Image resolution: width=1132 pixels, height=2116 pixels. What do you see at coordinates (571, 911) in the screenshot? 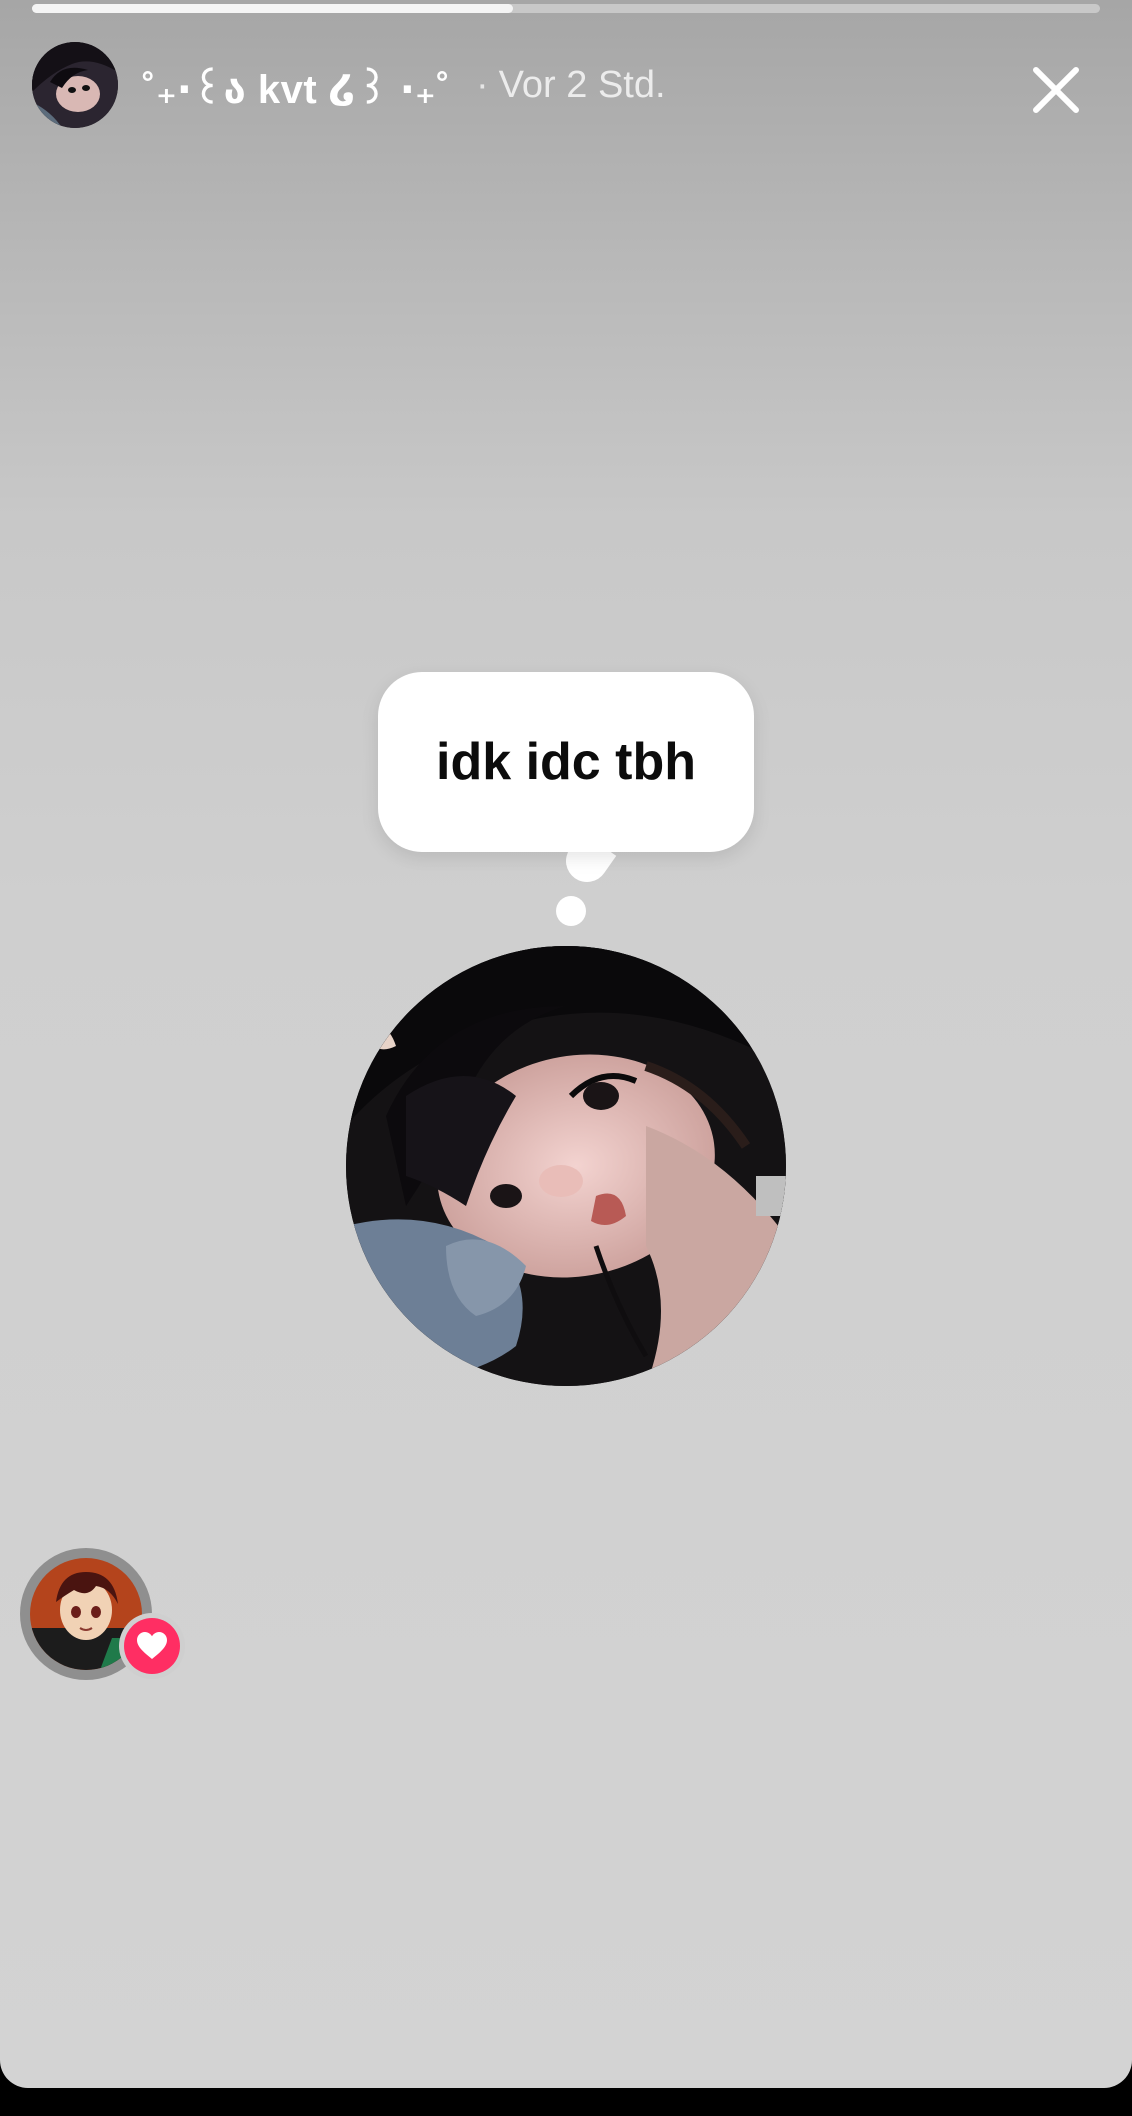
I see `note-bubble-dot` at bounding box center [571, 911].